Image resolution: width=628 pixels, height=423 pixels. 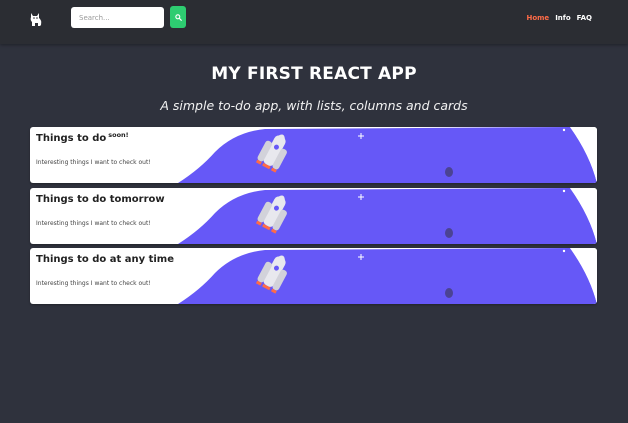 I want to click on list-title: Things to do at any time, so click(x=105, y=259).